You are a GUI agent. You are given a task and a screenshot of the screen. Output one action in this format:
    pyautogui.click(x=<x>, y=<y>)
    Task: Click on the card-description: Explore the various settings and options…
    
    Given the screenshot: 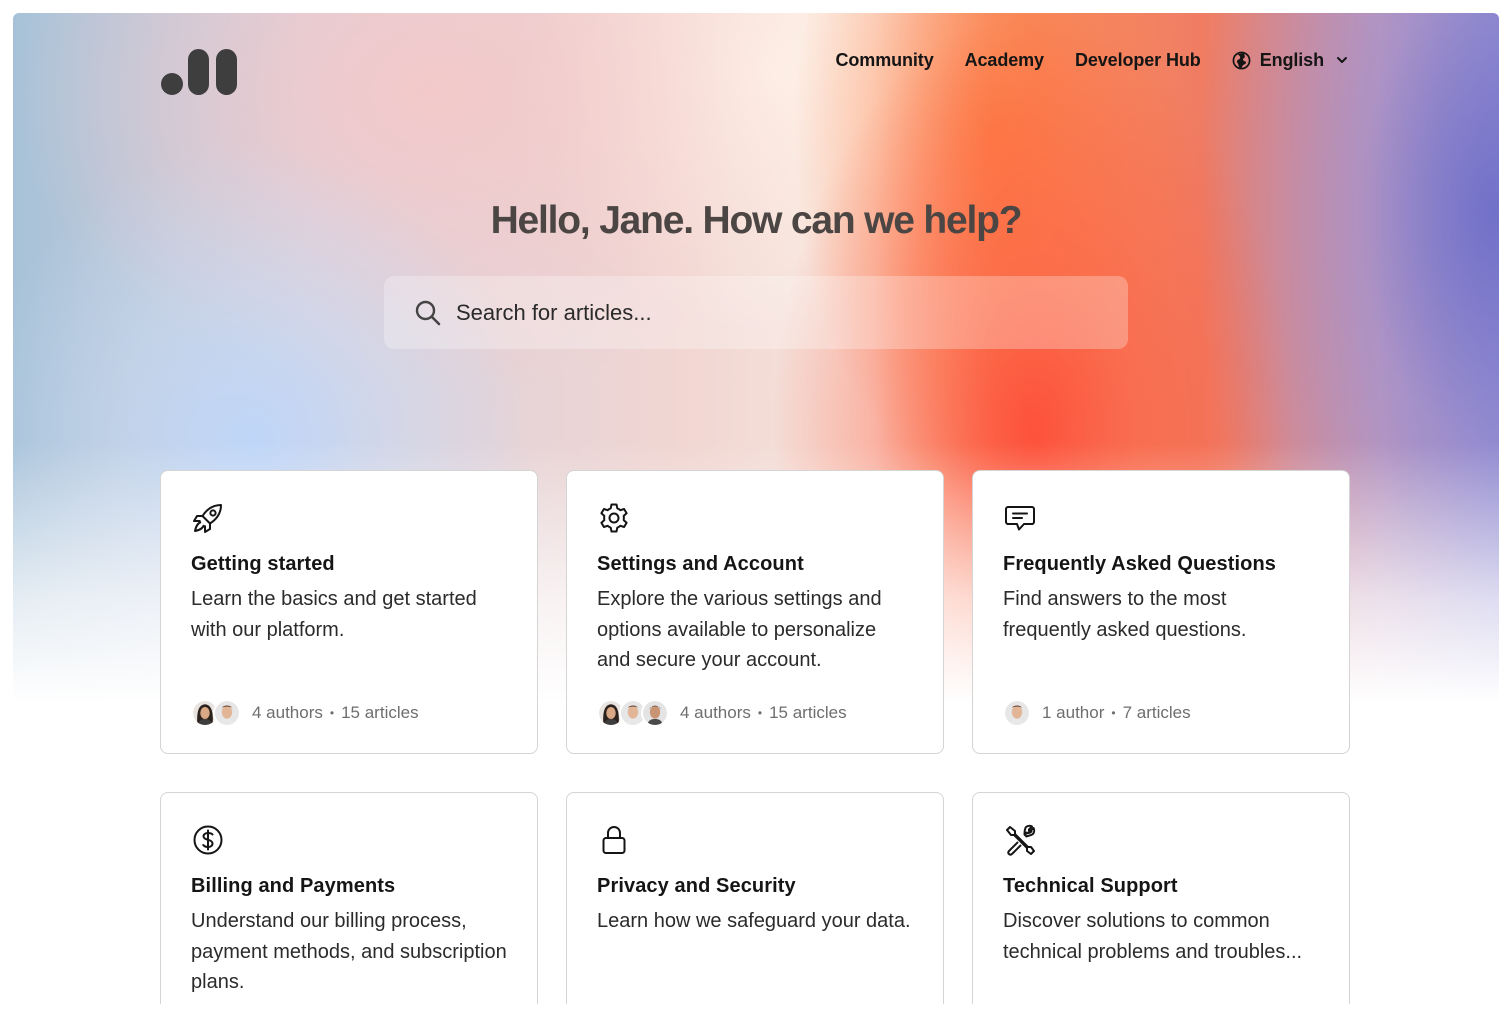 What is the action you would take?
    pyautogui.click(x=739, y=629)
    